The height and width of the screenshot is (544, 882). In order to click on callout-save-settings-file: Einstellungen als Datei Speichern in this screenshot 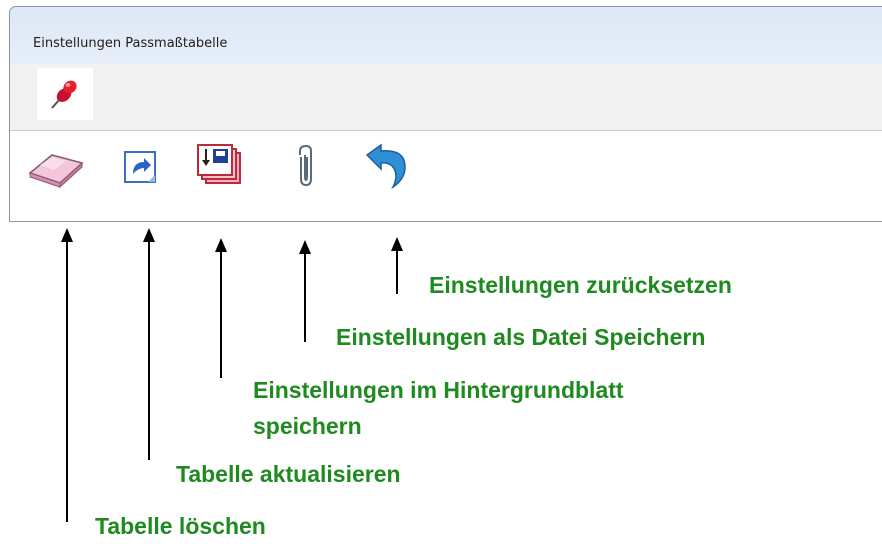, I will do `click(521, 337)`.